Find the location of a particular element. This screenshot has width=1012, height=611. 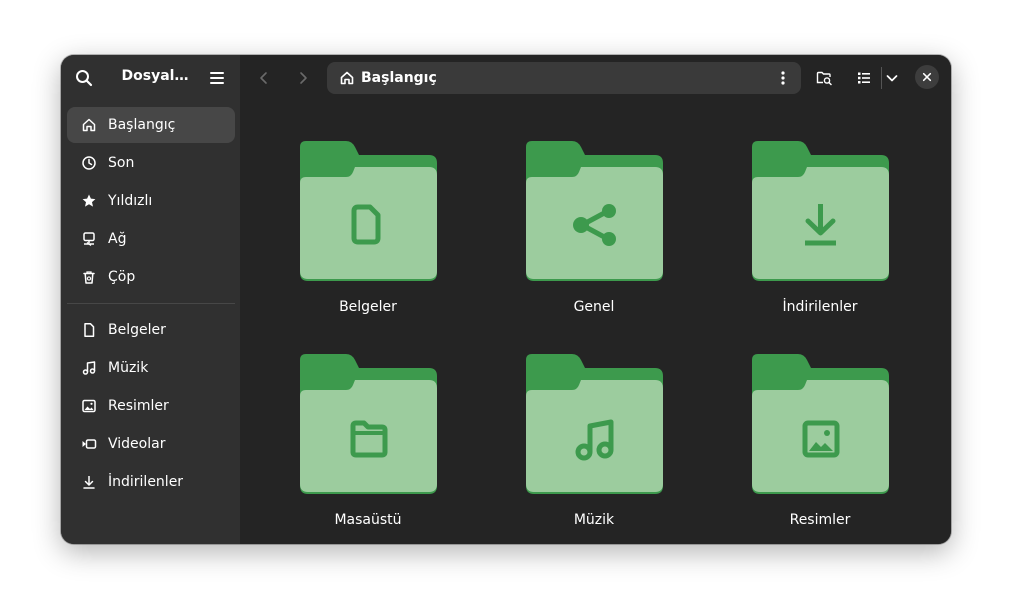

clock-icon is located at coordinates (89, 163).